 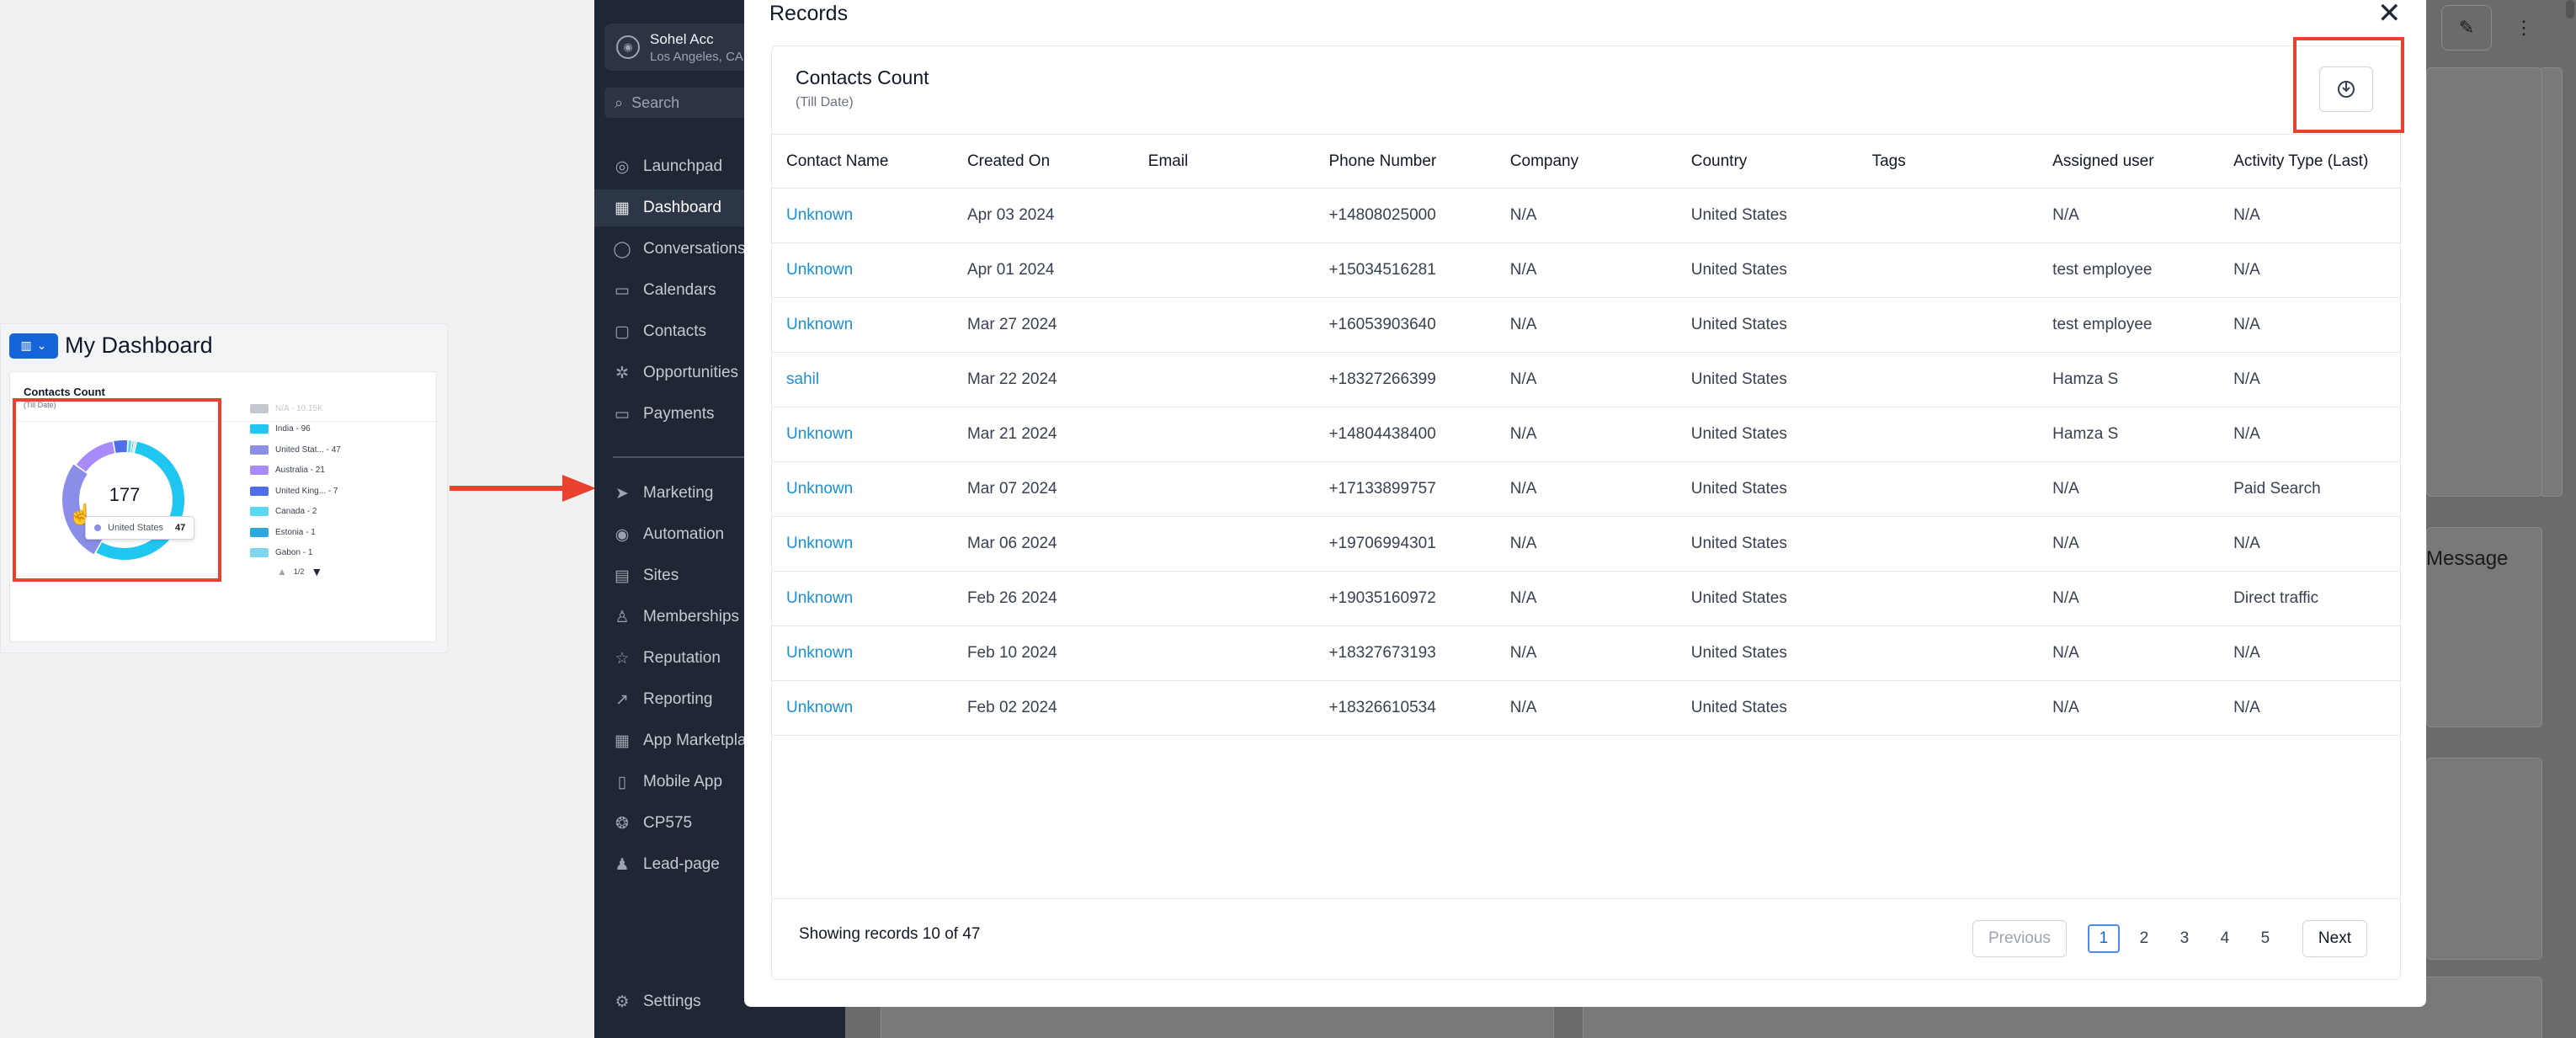 I want to click on legend-item: Canada - 2, so click(x=295, y=512).